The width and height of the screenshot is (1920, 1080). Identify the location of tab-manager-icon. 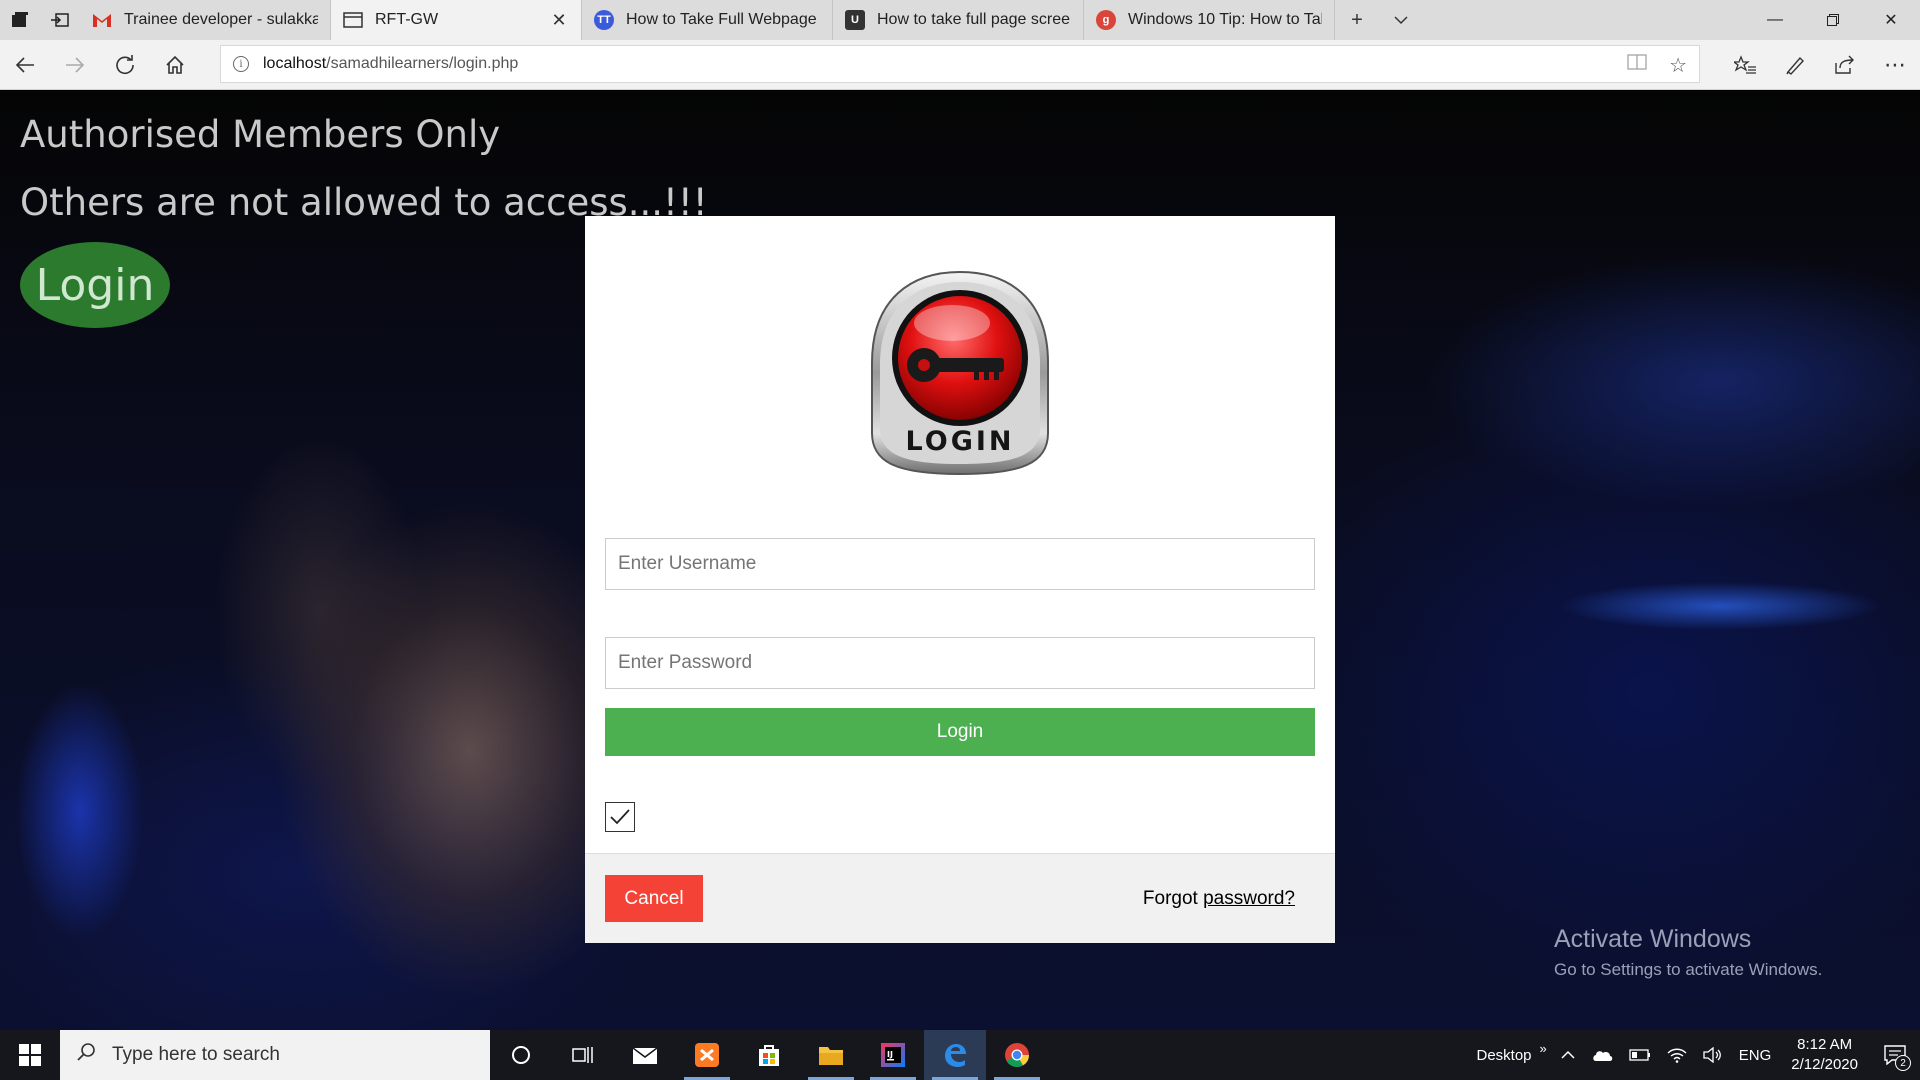
(20, 20).